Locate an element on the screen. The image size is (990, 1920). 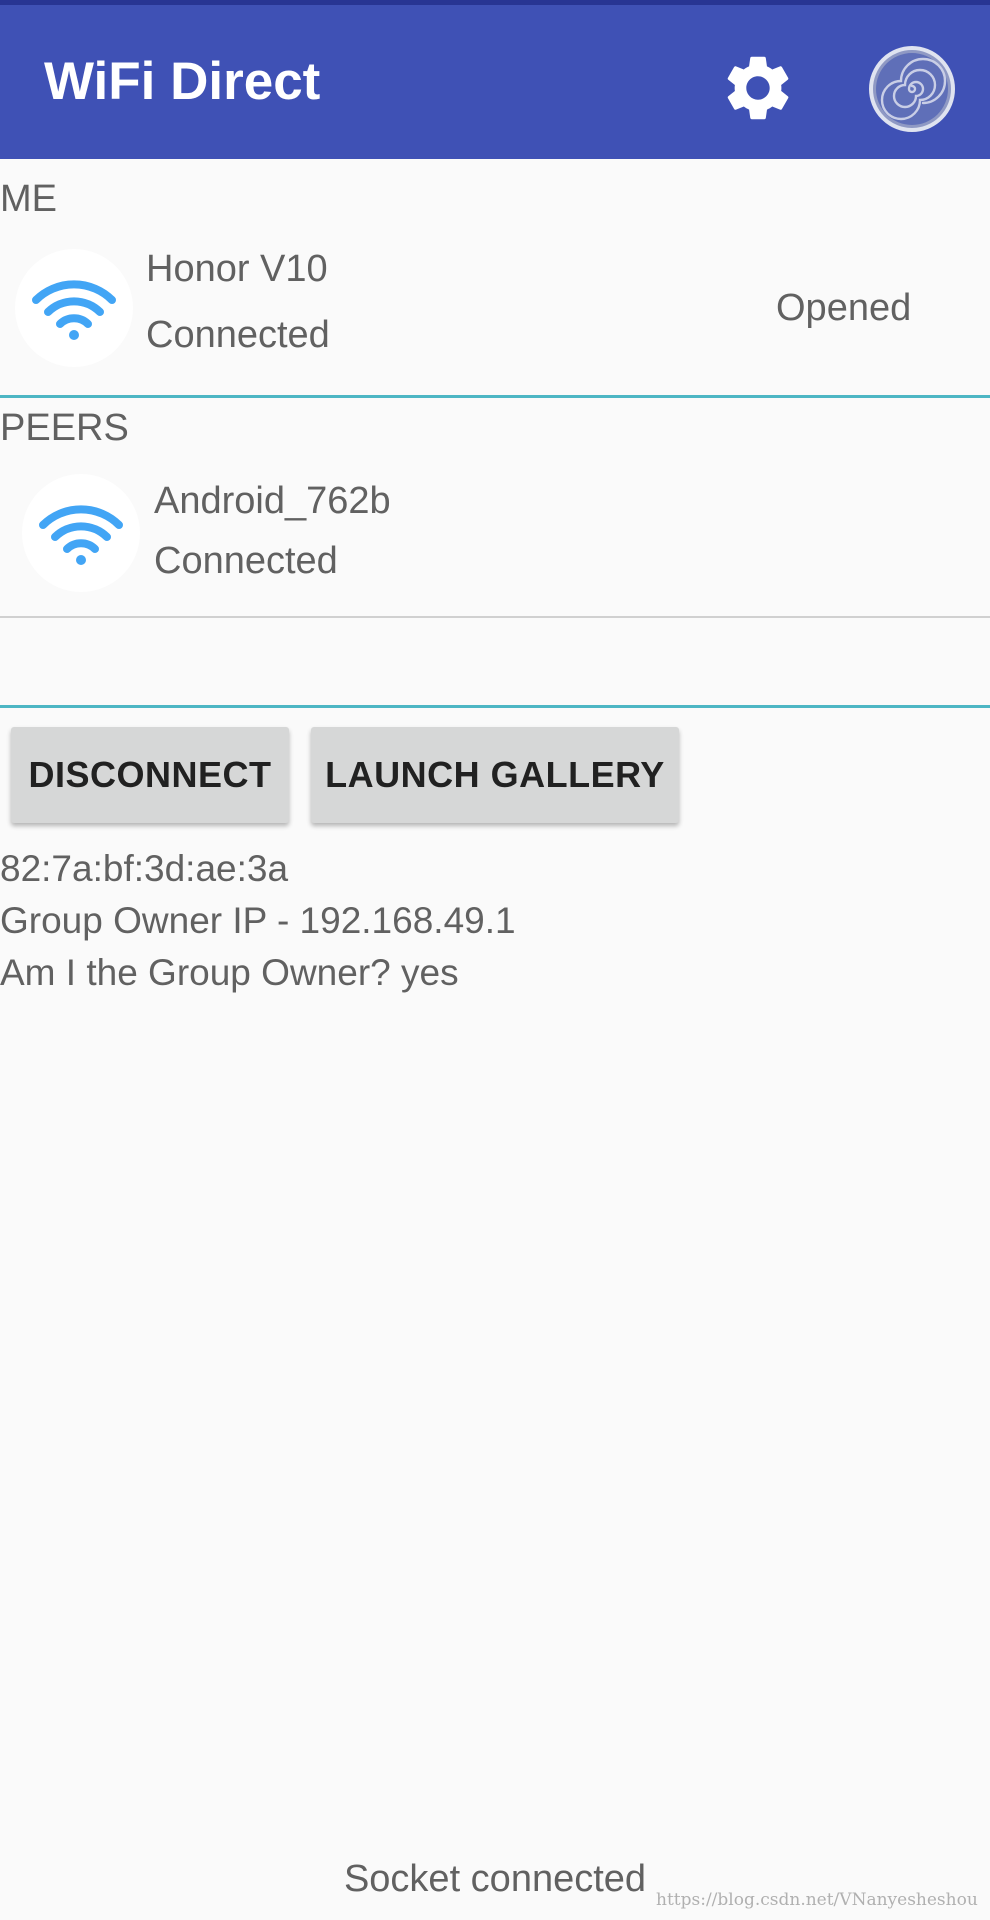
gear-icon is located at coordinates (758, 88).